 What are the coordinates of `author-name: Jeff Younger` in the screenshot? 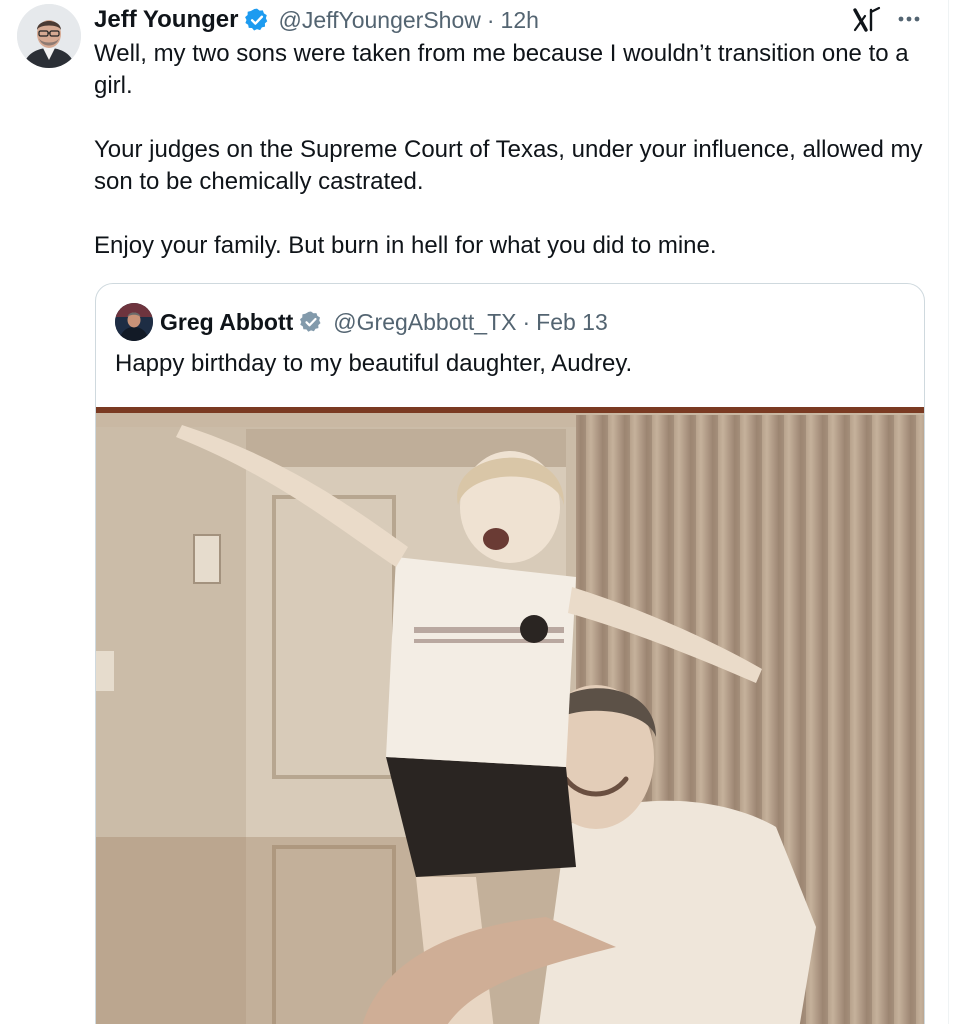 It's located at (166, 20).